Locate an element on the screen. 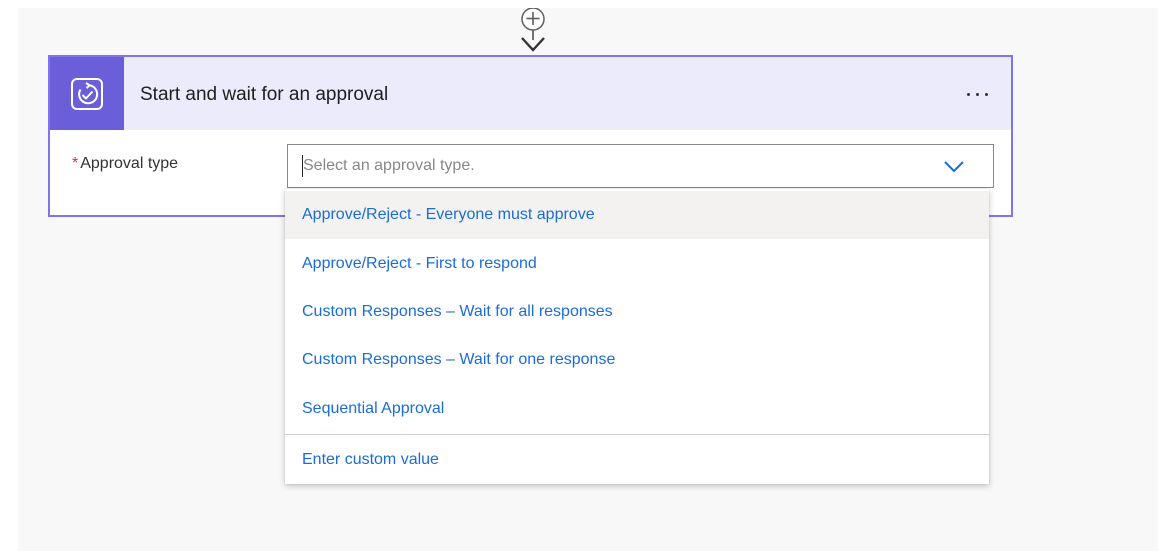 The height and width of the screenshot is (551, 1170). dropdown-option: Sequential Approval is located at coordinates (637, 409).